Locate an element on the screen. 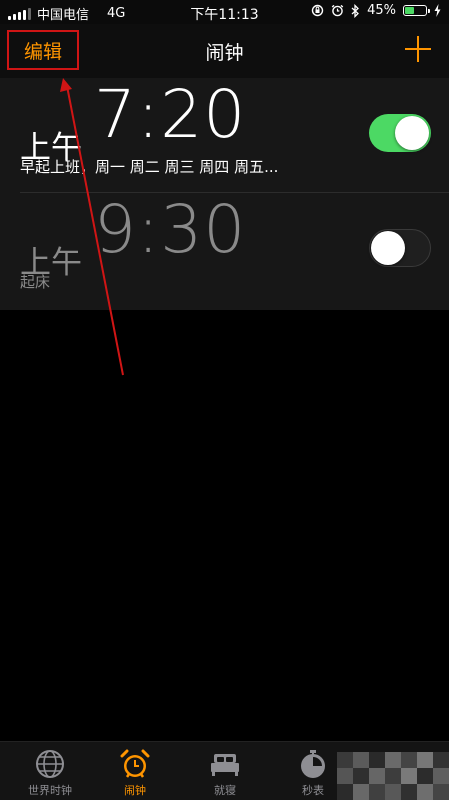 The width and height of the screenshot is (449, 800). alarm-status-icon is located at coordinates (337, 10).